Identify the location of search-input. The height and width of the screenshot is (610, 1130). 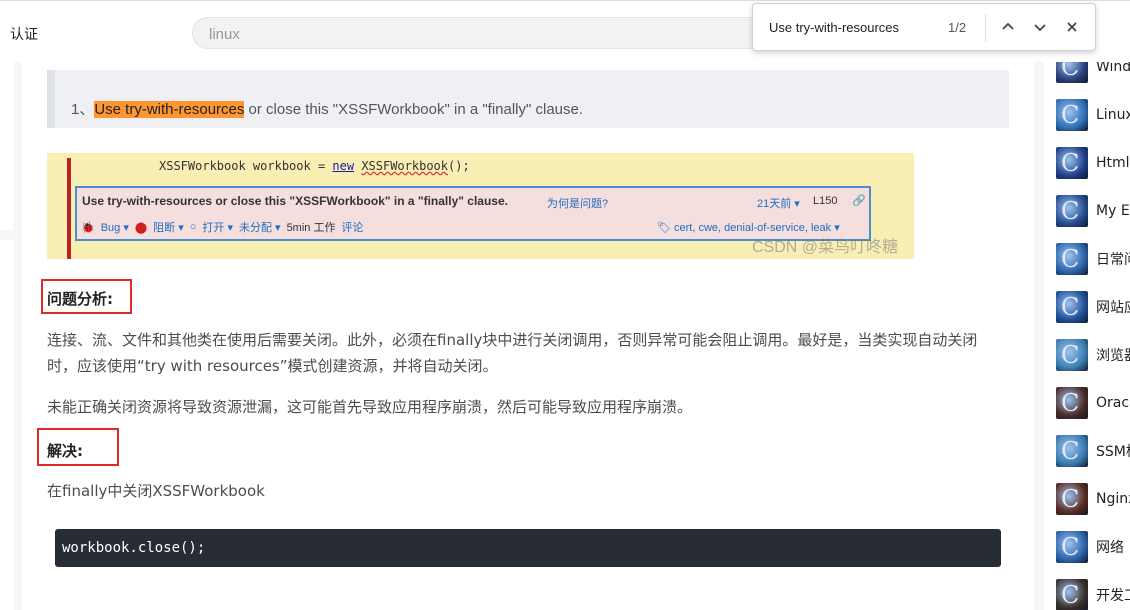
(489, 34).